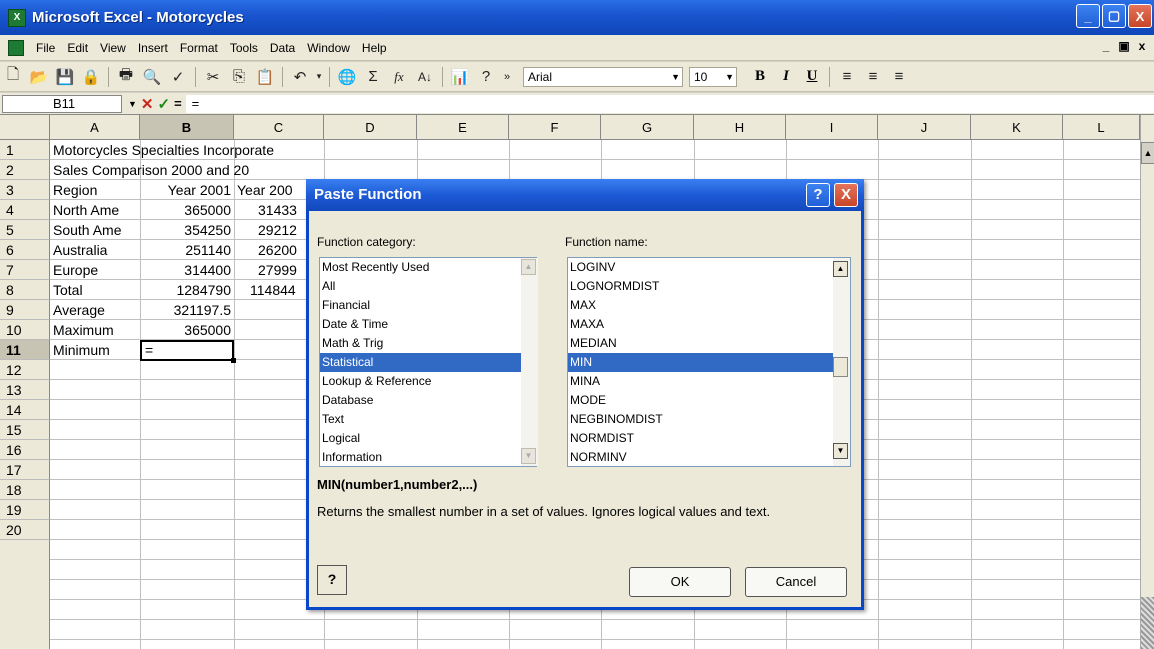  I want to click on list-item: MEDIAN, so click(709, 343).